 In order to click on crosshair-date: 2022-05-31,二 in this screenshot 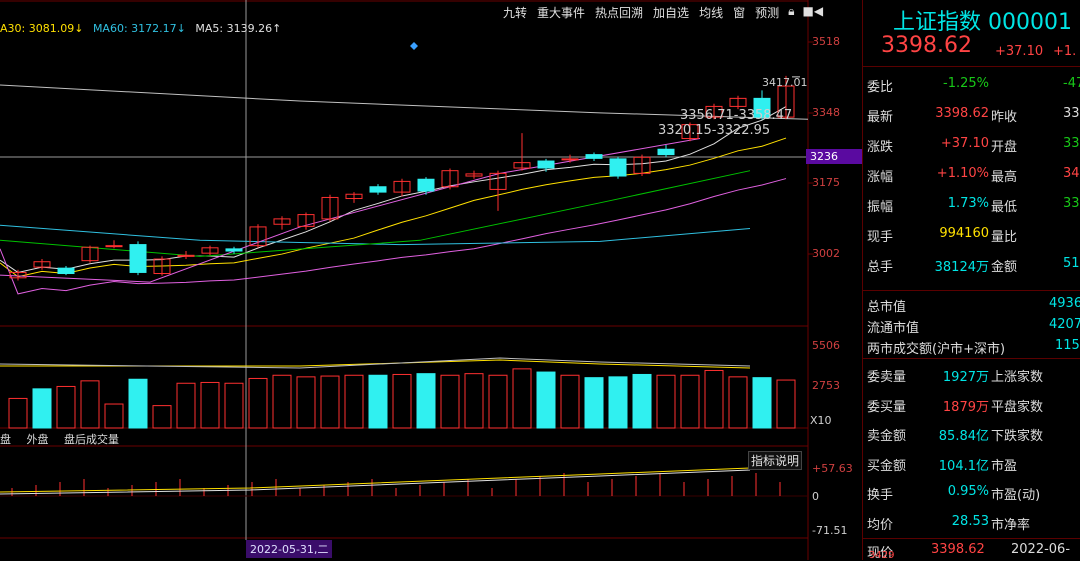, I will do `click(289, 549)`.